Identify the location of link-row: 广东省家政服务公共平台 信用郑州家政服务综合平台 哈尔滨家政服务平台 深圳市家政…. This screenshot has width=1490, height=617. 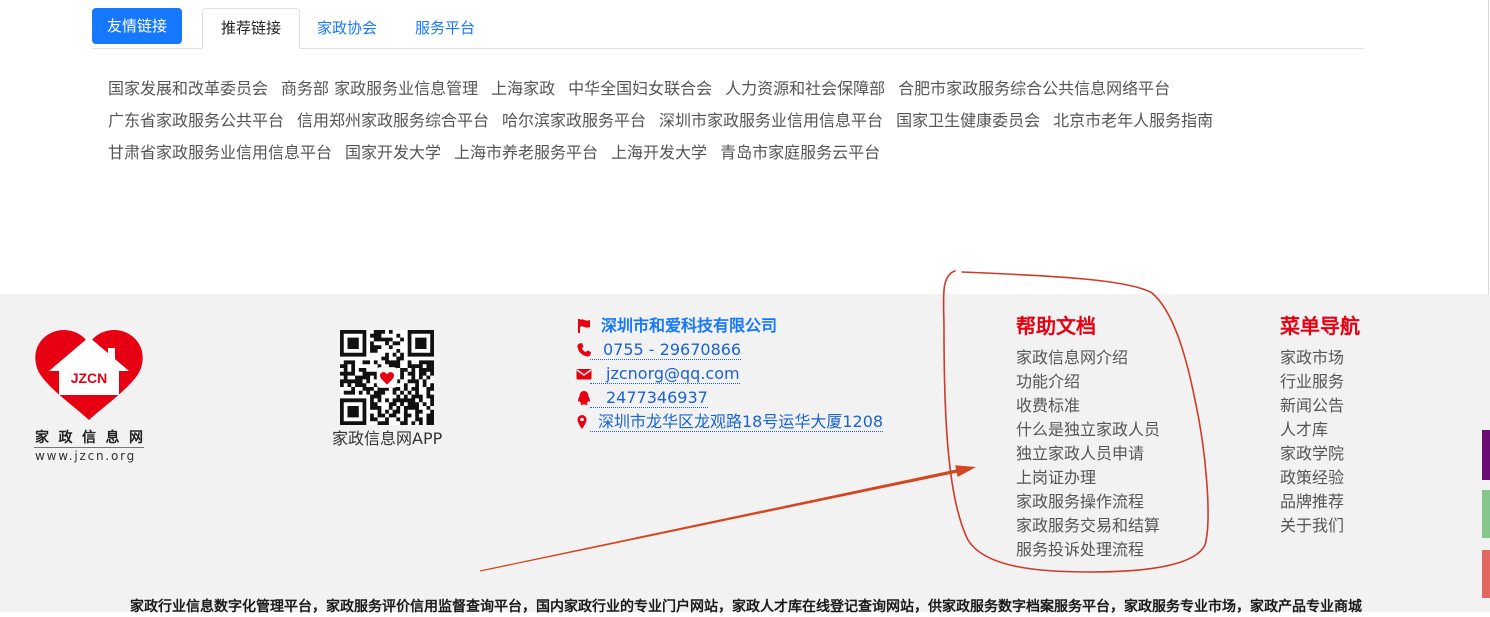
(660, 121).